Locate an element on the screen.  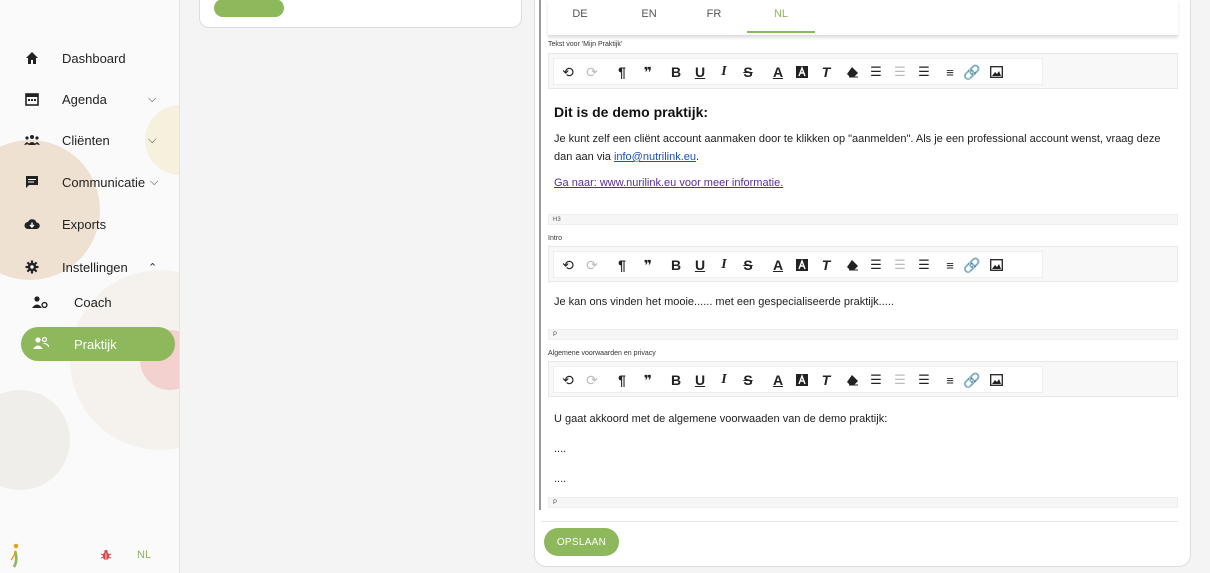
sidebar-item-instellingen: Instellingen ⌃ is located at coordinates (89, 267).